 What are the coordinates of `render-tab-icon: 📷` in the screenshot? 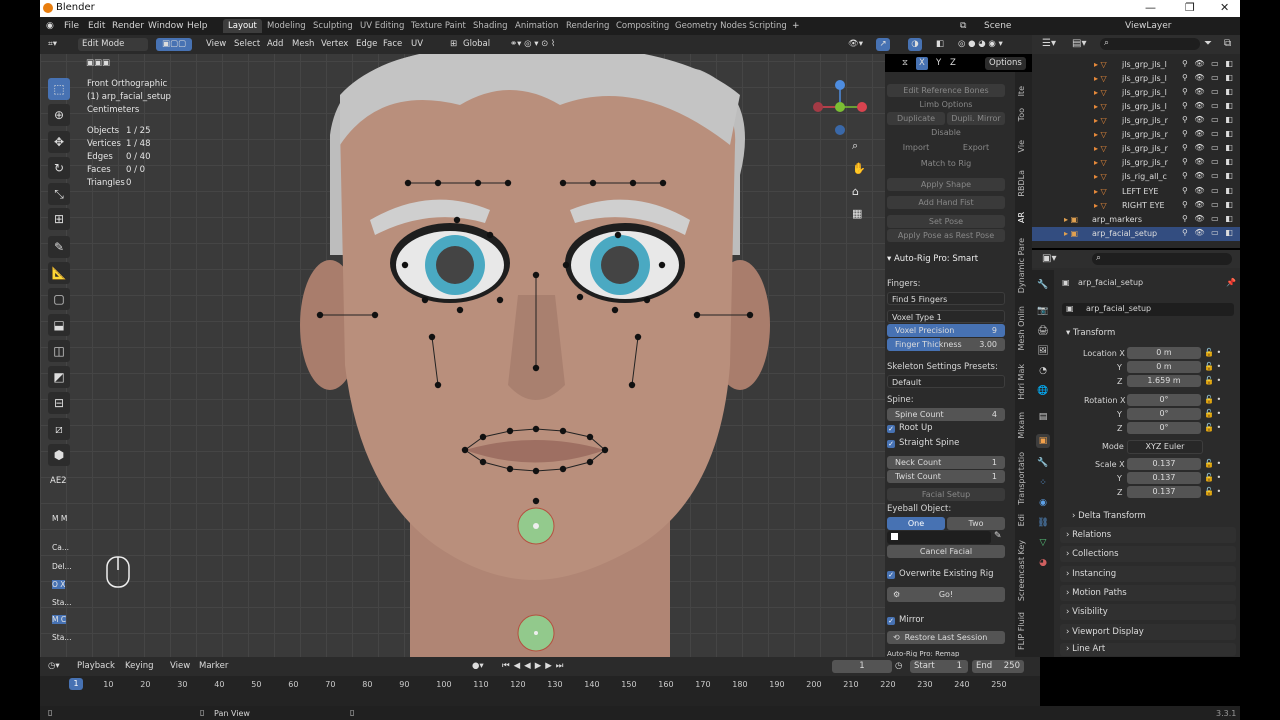 It's located at (1043, 311).